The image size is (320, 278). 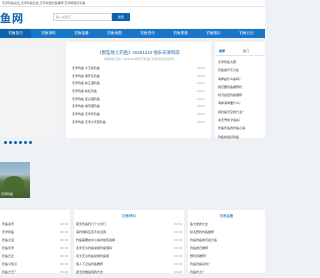 What do you see at coordinates (226, 266) in the screenshot?
I see `list-item: 钓鱼钓鱼好钓？` at bounding box center [226, 266].